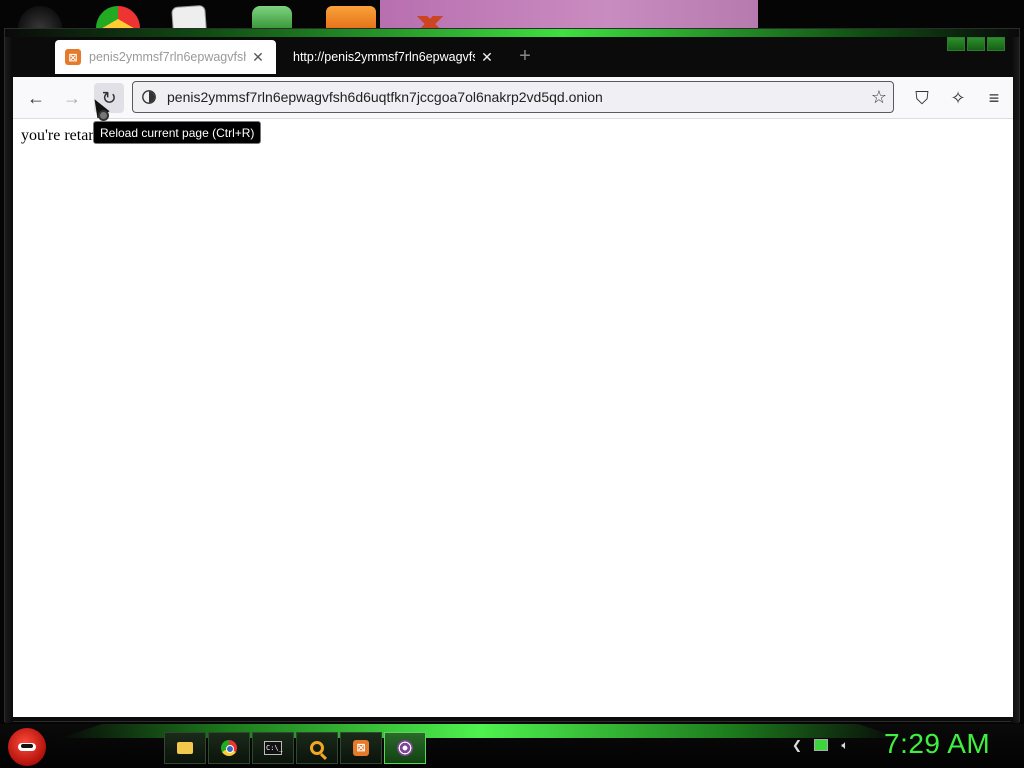 Image resolution: width=1024 pixels, height=768 pixels. What do you see at coordinates (72, 98) in the screenshot?
I see `forward-button: →` at bounding box center [72, 98].